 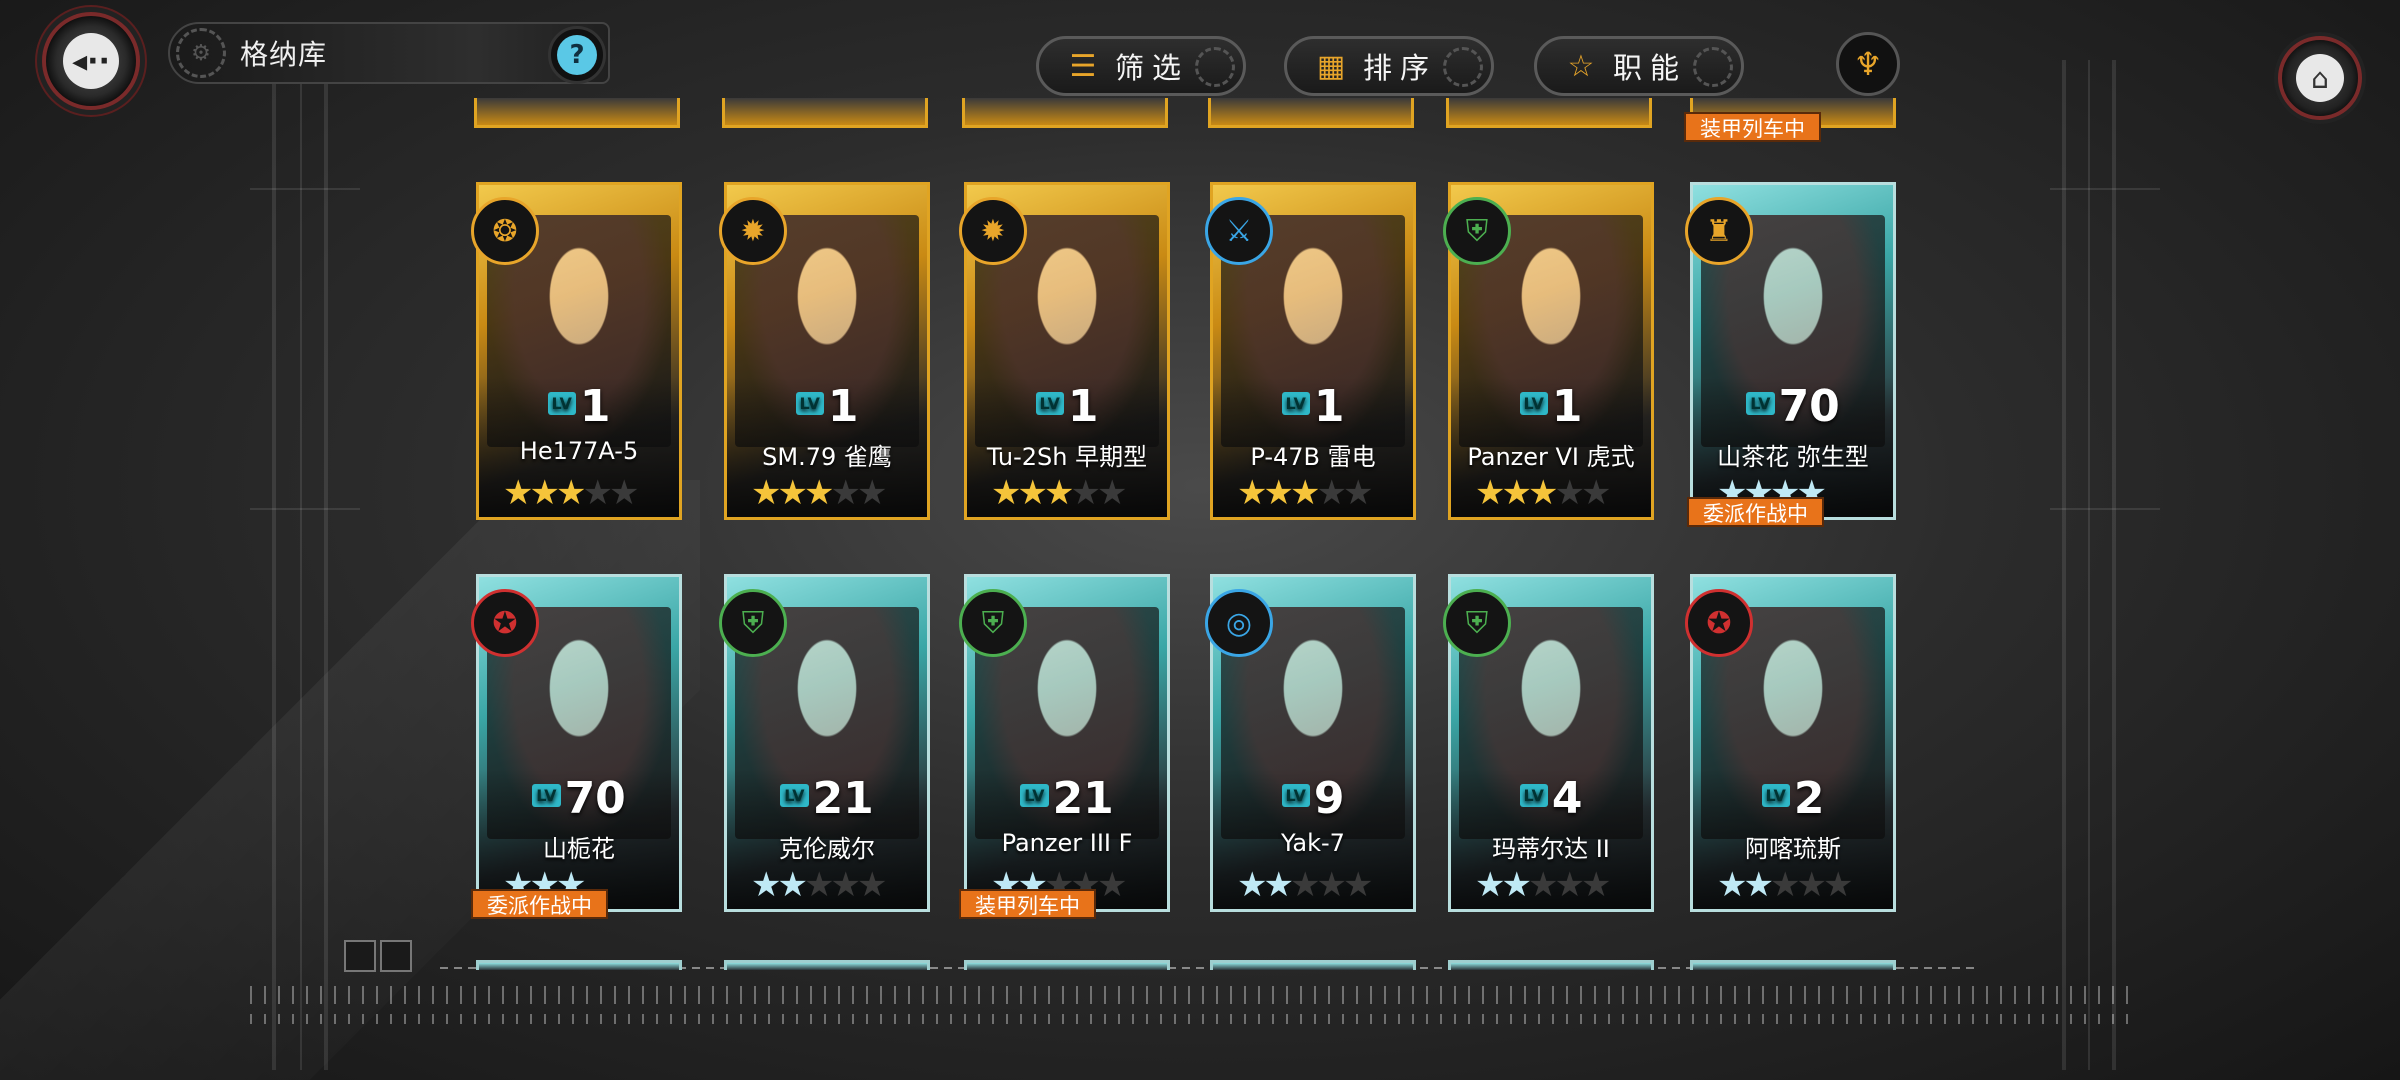 What do you see at coordinates (1083, 66) in the screenshot?
I see `filter-lines-icon: ☰` at bounding box center [1083, 66].